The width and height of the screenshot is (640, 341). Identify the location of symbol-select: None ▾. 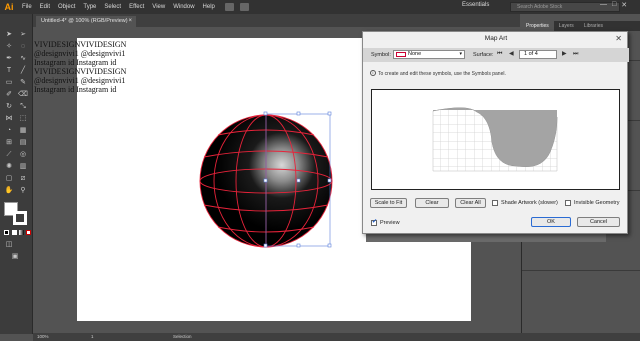
(429, 54).